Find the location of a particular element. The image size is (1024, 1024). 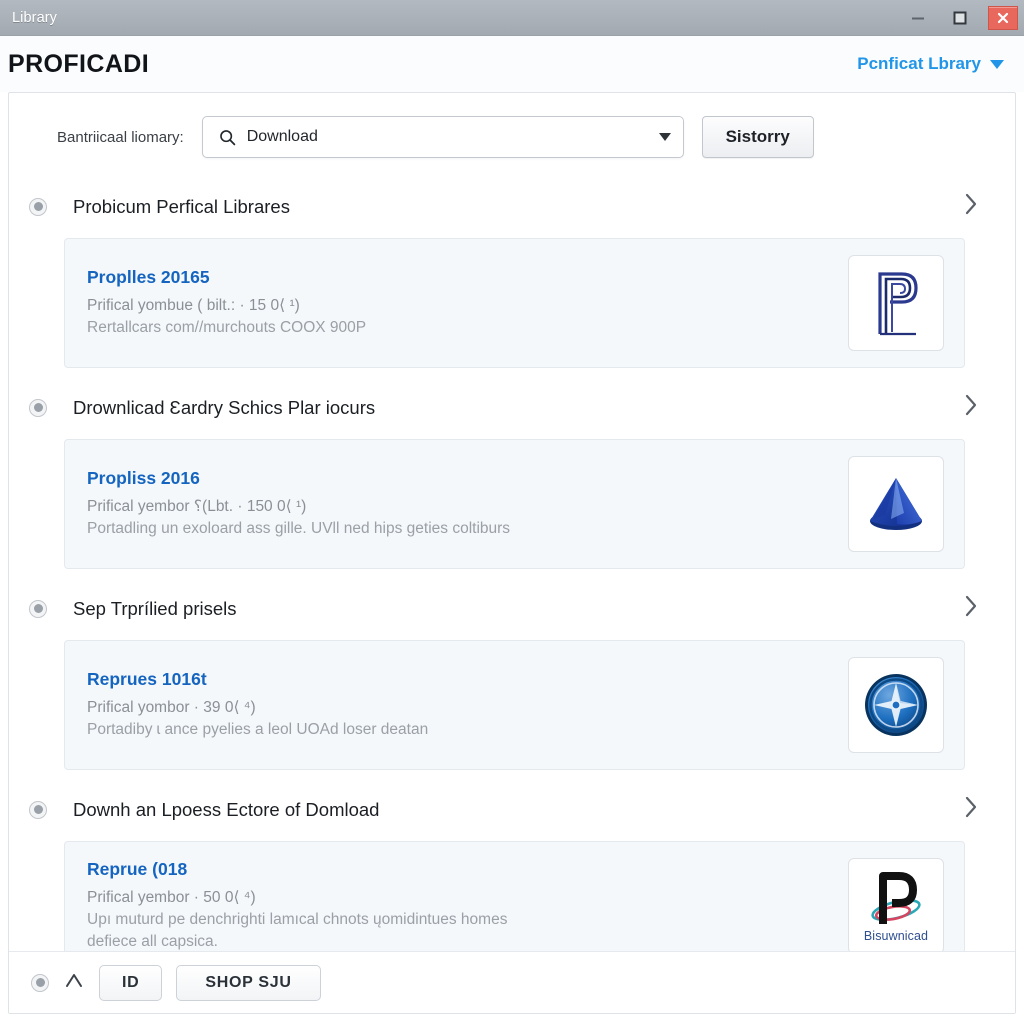

blue-seal-compass-icon is located at coordinates (896, 705).